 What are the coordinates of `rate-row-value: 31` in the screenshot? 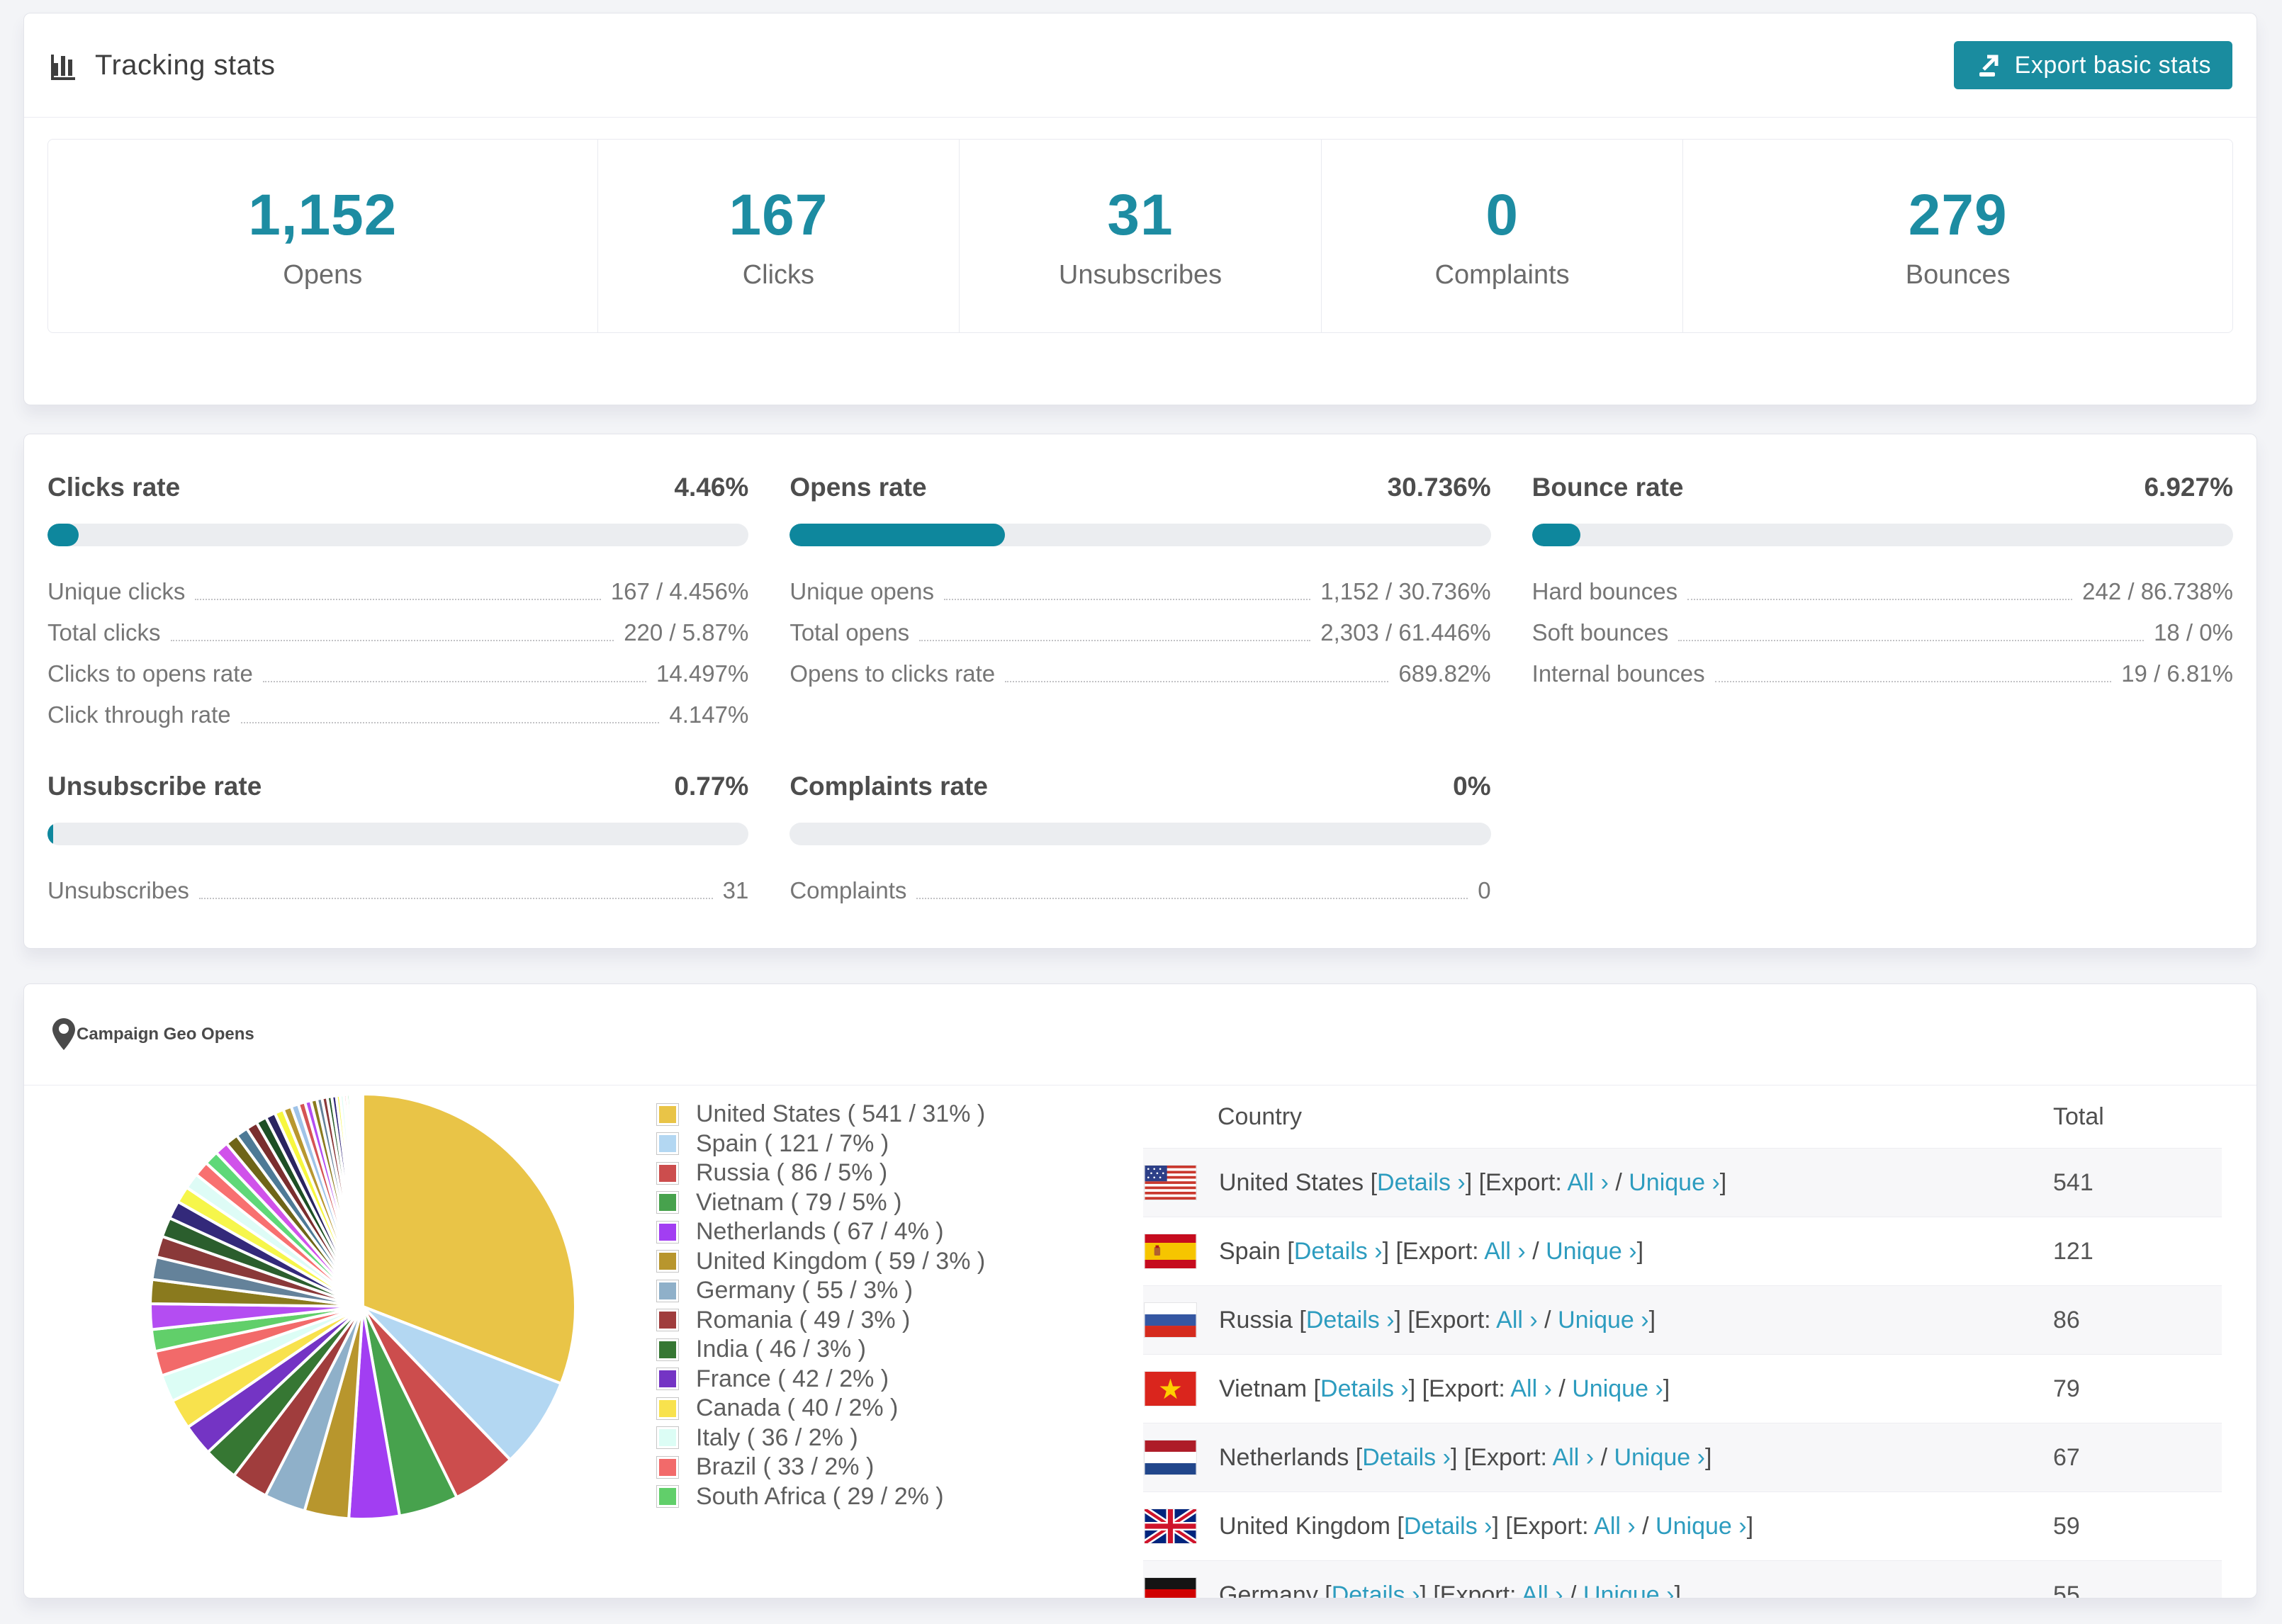 It's located at (736, 890).